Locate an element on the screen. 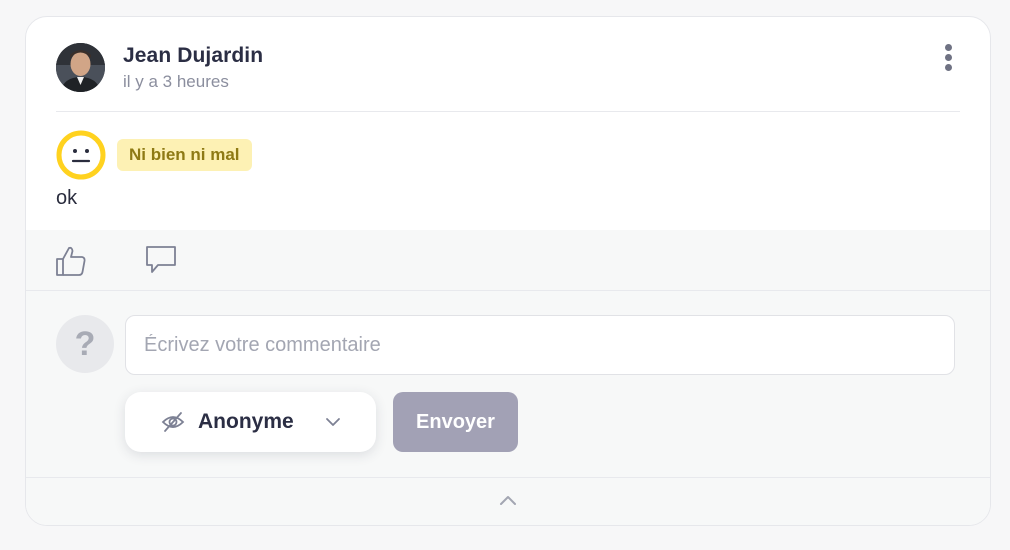  comment-bubble-icon is located at coordinates (161, 259).